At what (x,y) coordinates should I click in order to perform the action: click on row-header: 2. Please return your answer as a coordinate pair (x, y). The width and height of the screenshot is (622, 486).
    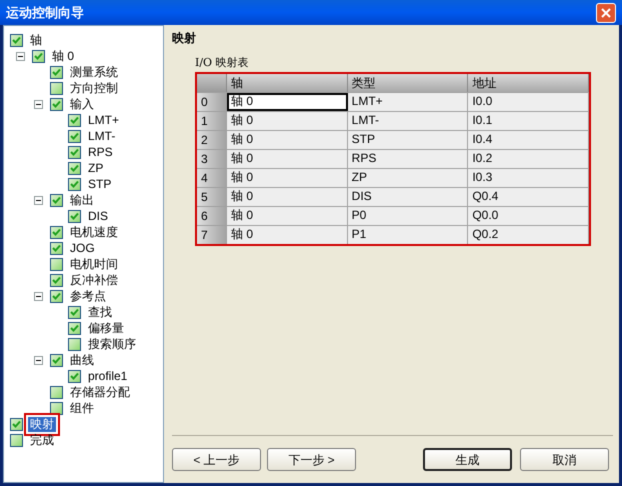
    Looking at the image, I should click on (212, 139).